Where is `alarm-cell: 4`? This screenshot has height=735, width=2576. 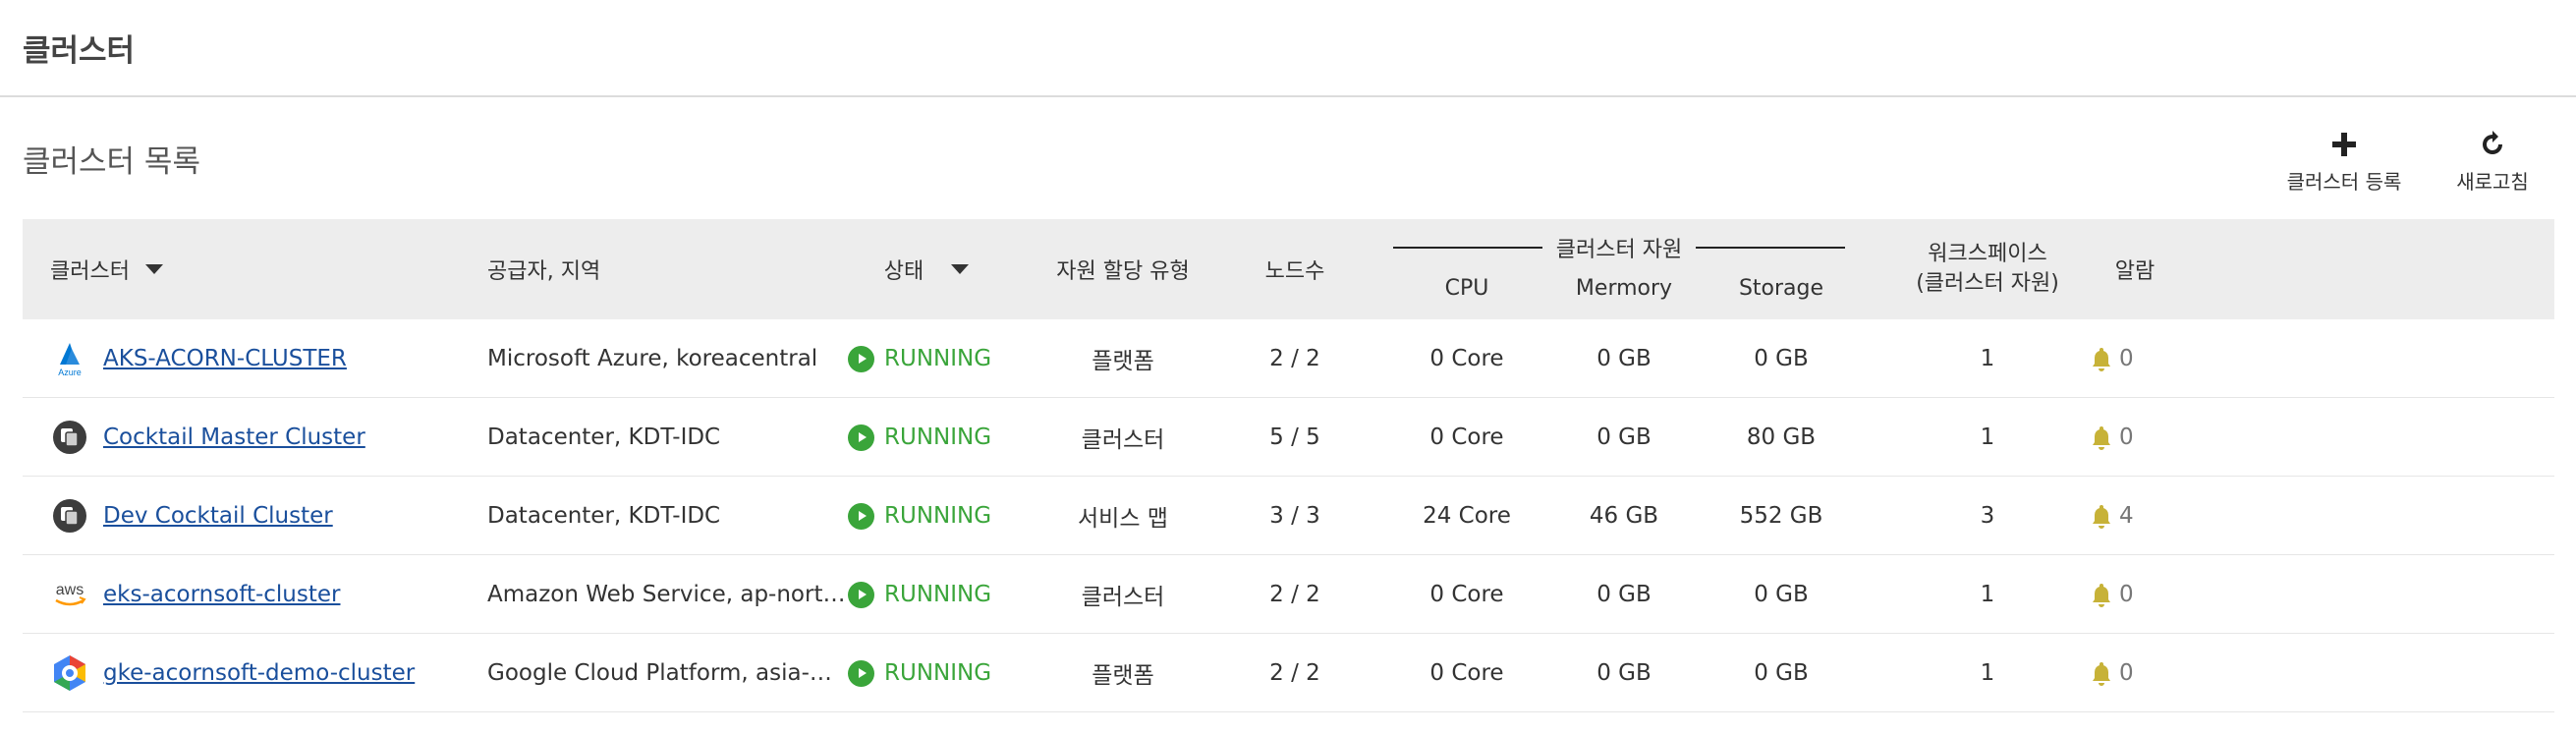
alarm-cell: 4 is located at coordinates (2137, 516).